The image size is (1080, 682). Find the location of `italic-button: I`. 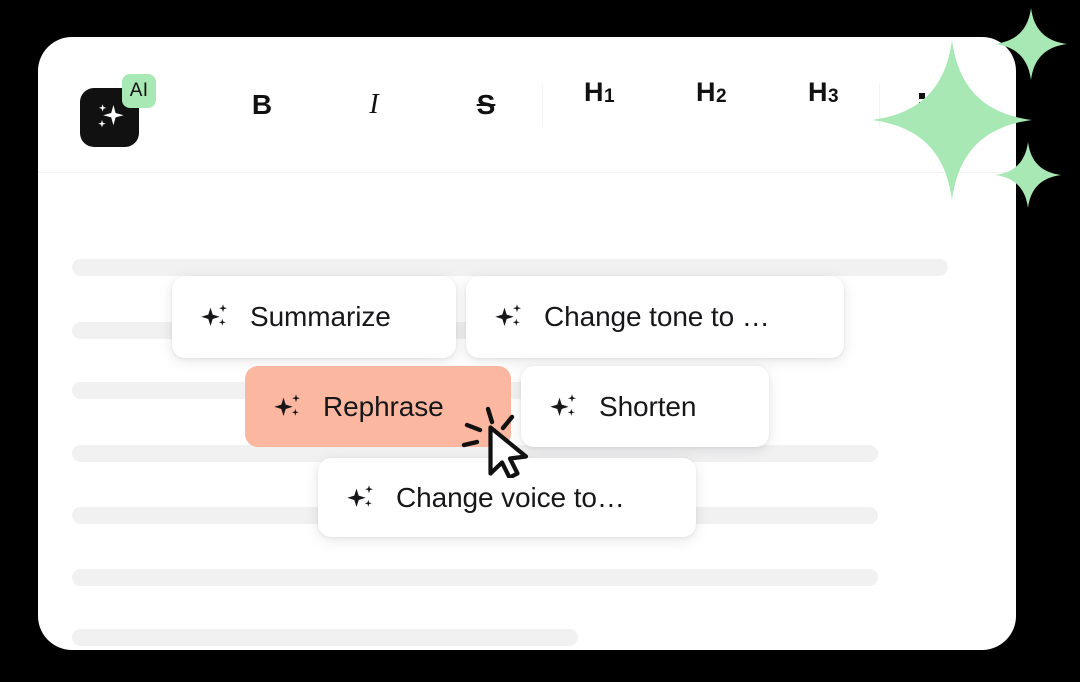

italic-button: I is located at coordinates (374, 105).